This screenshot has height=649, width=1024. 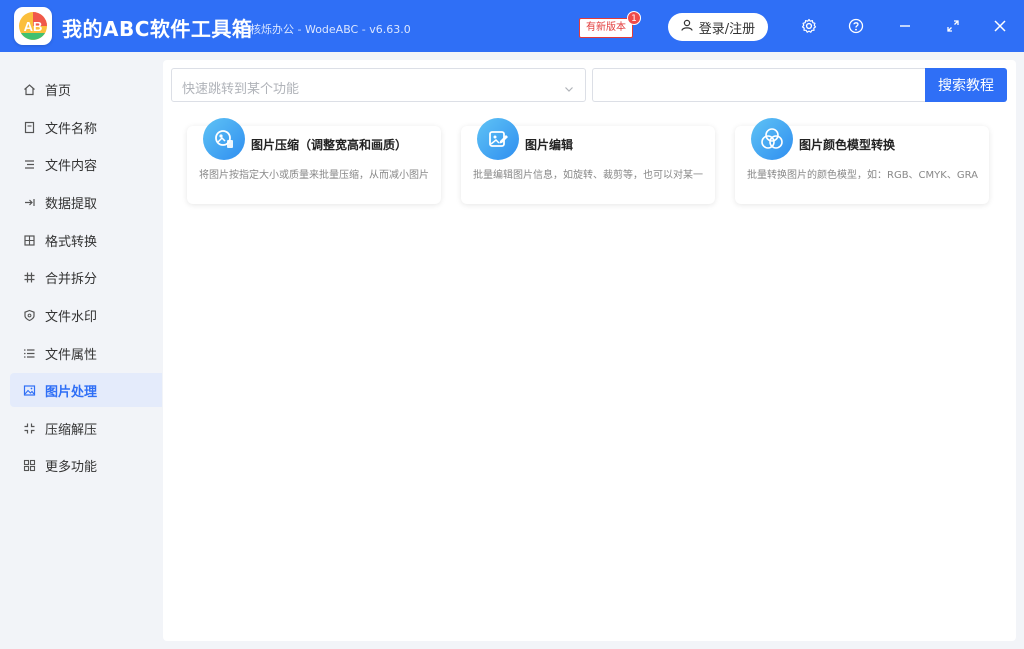 What do you see at coordinates (29, 353) in the screenshot?
I see `properties-icon` at bounding box center [29, 353].